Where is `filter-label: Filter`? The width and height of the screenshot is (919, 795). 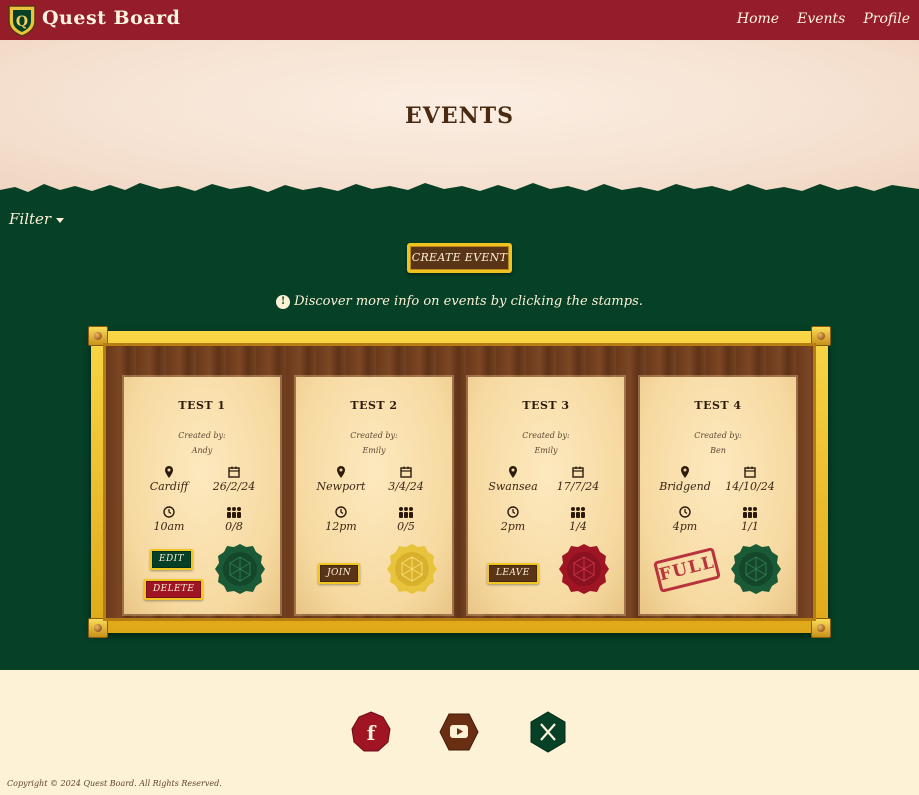 filter-label: Filter is located at coordinates (30, 219).